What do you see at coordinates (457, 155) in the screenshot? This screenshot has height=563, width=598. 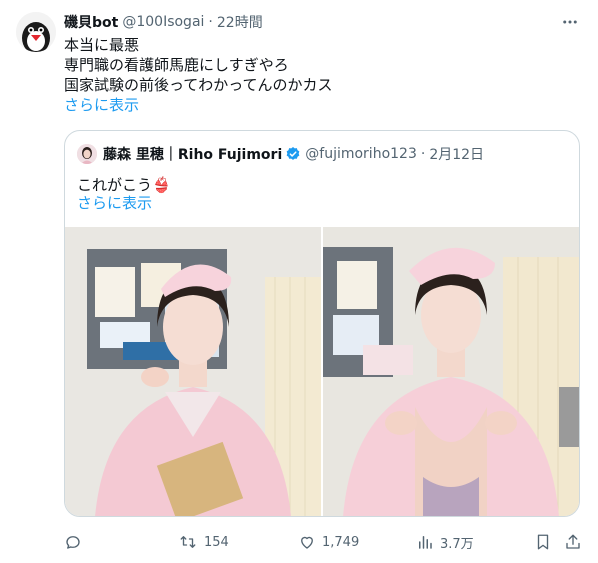 I see `quoted-tweet-timestamp: 2月12日` at bounding box center [457, 155].